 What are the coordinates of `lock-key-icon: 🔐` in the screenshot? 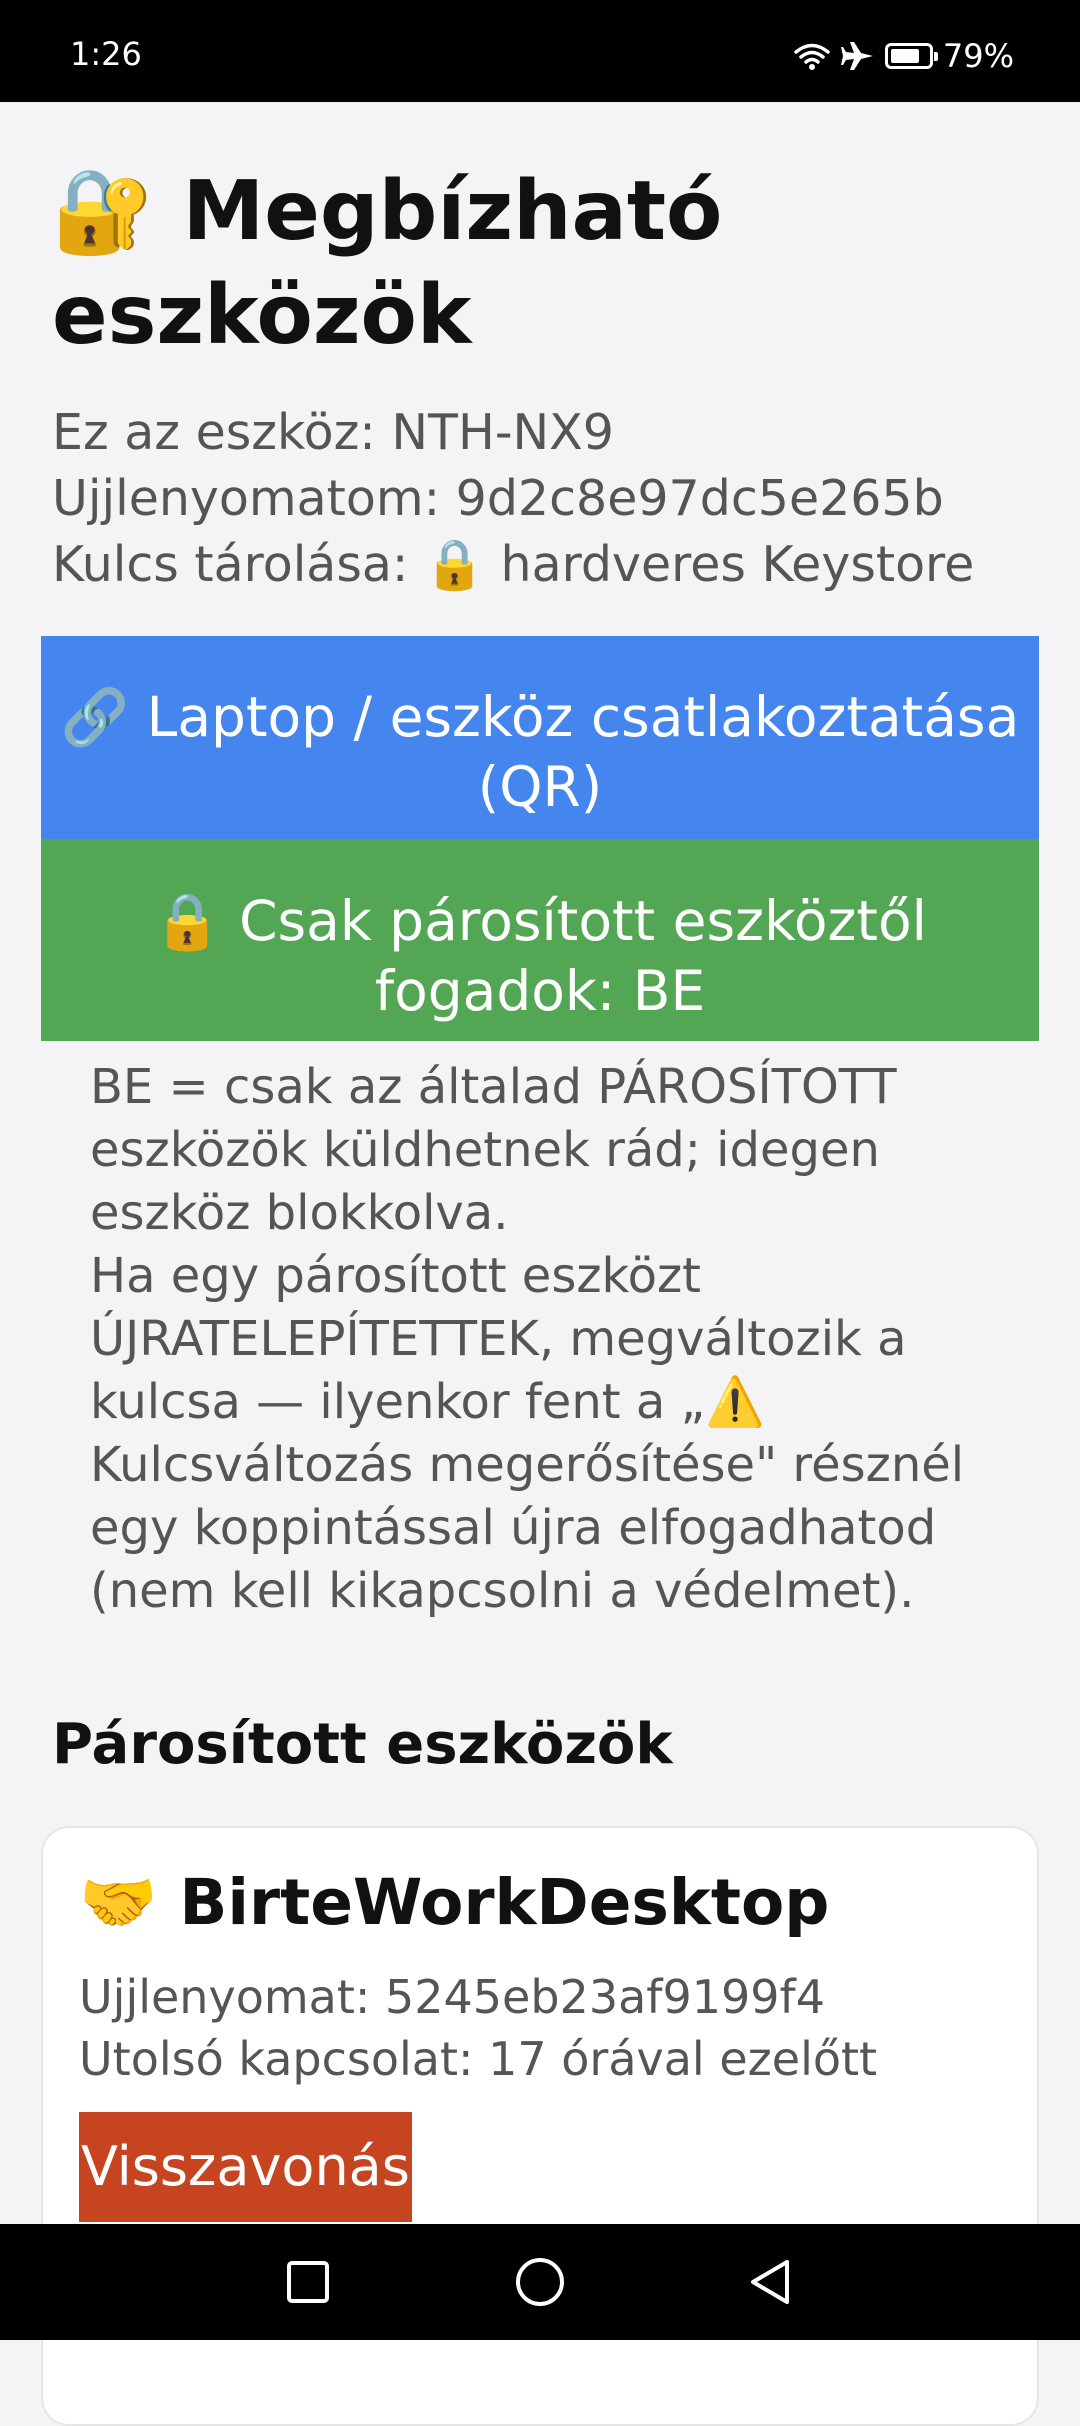 It's located at (103, 211).